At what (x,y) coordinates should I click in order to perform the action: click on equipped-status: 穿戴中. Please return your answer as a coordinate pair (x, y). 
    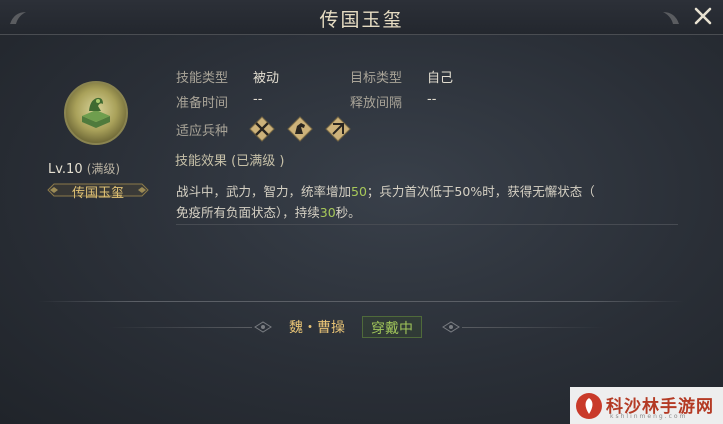
    Looking at the image, I should click on (392, 329).